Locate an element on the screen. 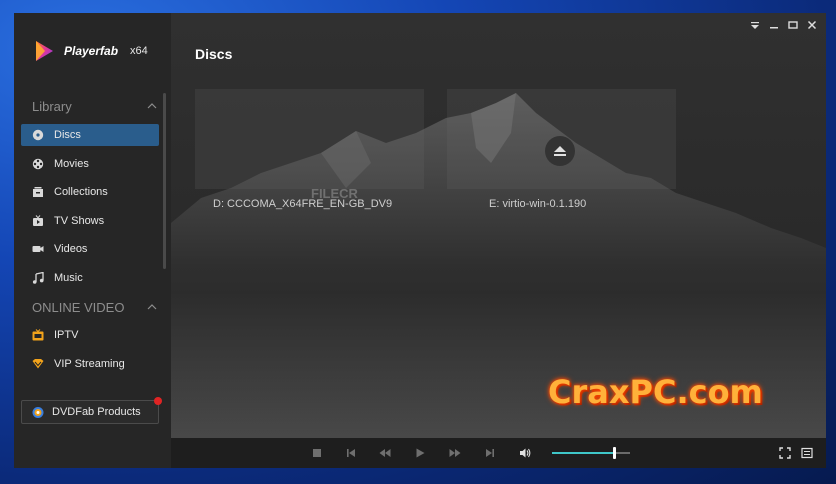 The image size is (836, 484). volume-fill is located at coordinates (583, 453).